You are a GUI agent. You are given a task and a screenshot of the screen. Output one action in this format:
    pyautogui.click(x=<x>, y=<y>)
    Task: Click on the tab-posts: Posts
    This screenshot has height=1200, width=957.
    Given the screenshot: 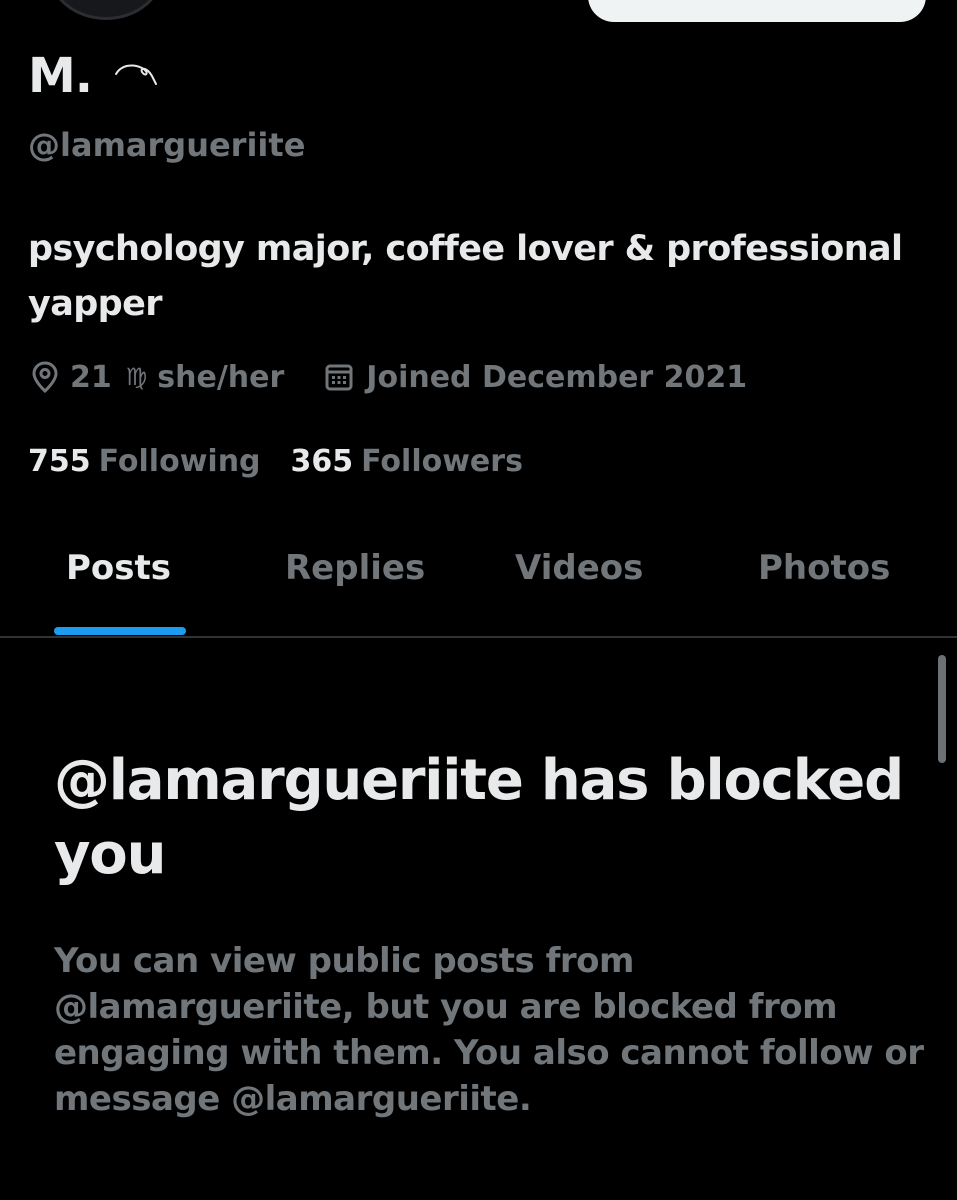 What is the action you would take?
    pyautogui.click(x=118, y=568)
    